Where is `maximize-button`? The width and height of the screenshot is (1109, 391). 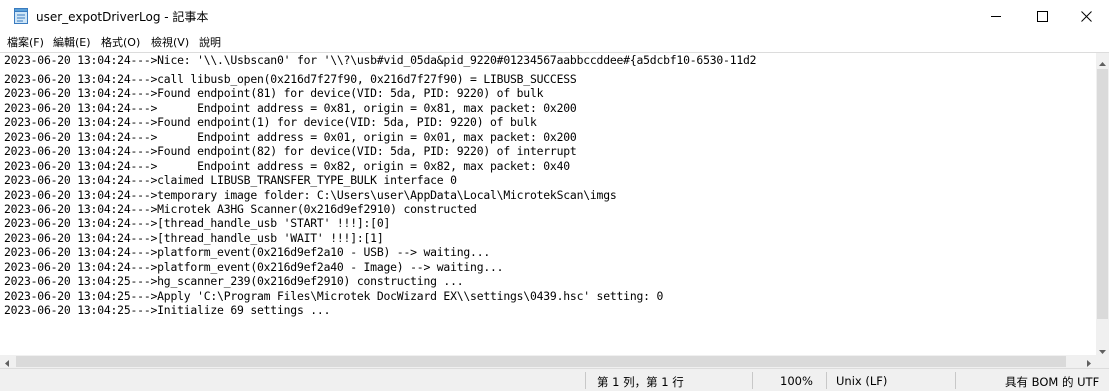 maximize-button is located at coordinates (1042, 16).